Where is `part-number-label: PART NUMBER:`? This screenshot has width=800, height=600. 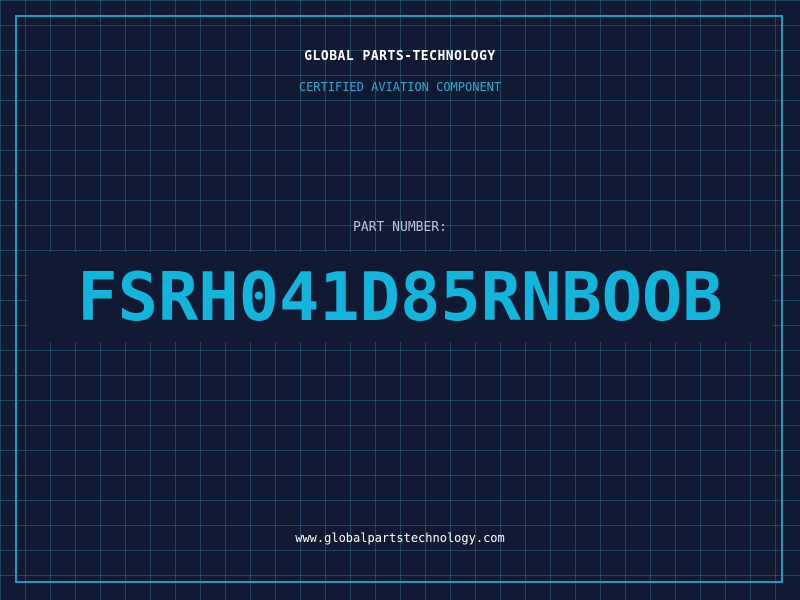
part-number-label: PART NUMBER: is located at coordinates (400, 227).